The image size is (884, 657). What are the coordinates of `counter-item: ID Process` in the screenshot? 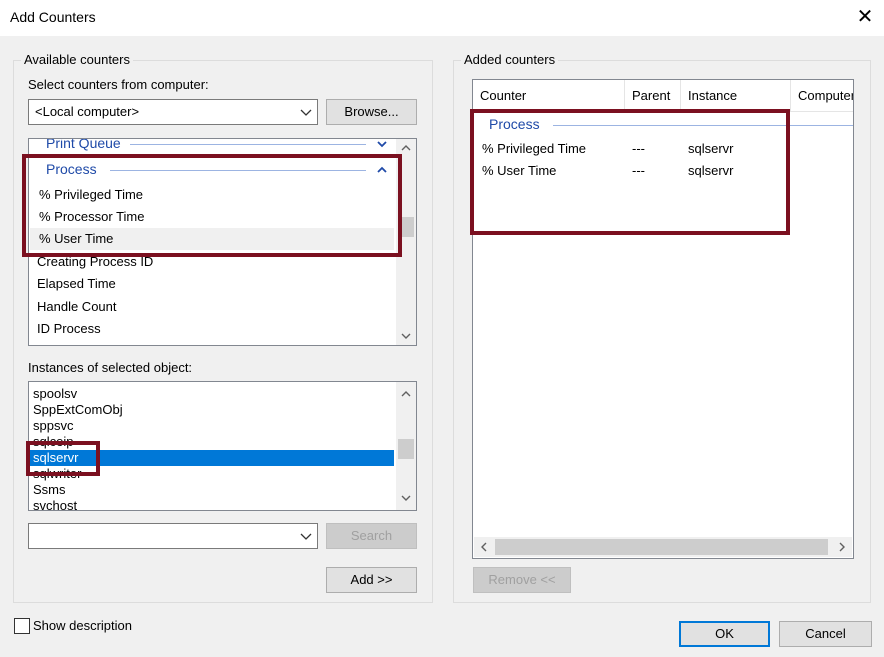 It's located at (69, 329).